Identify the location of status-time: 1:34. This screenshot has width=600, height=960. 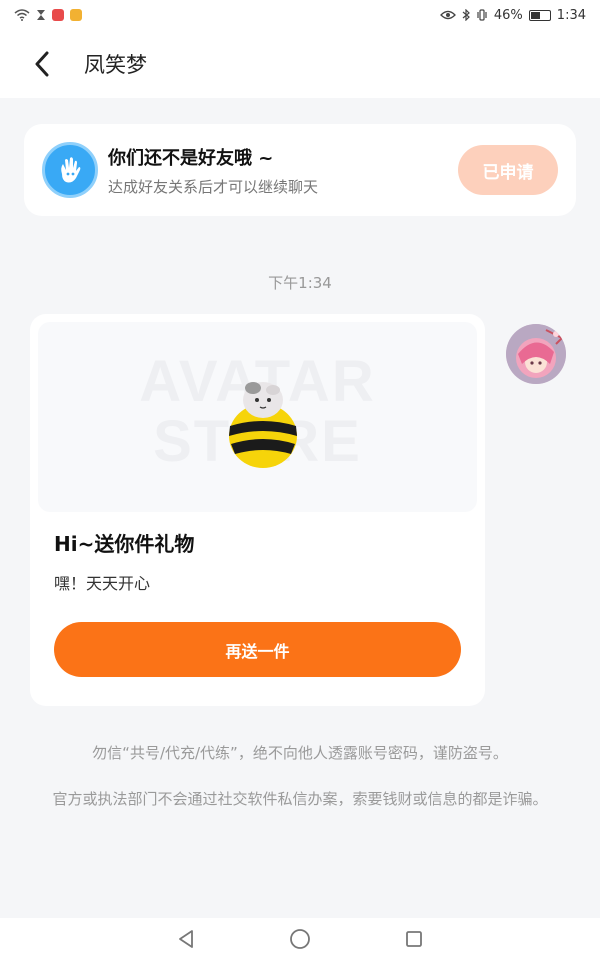
(571, 15).